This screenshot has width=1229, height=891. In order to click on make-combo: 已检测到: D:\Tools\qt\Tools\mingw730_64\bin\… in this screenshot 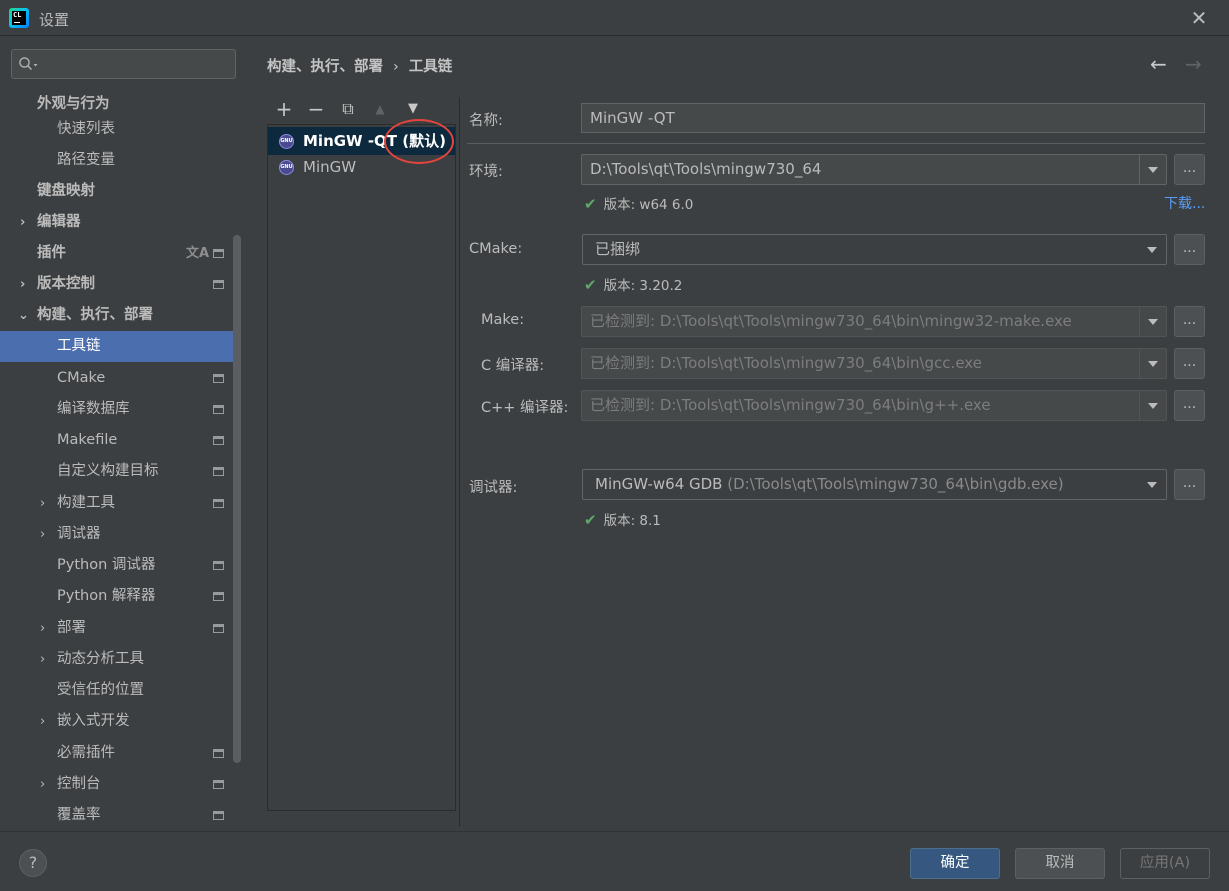, I will do `click(874, 321)`.